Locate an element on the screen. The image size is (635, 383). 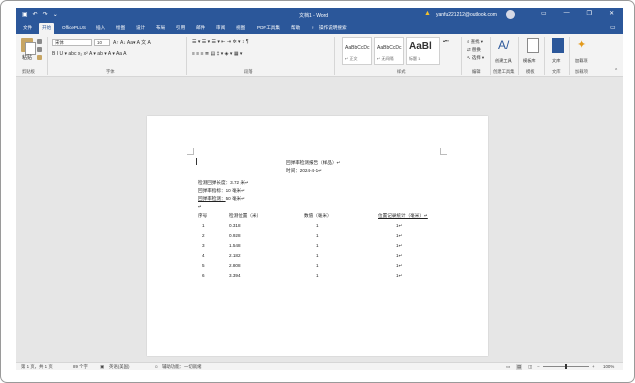
comment-icon: ▭ is located at coordinates (613, 27).